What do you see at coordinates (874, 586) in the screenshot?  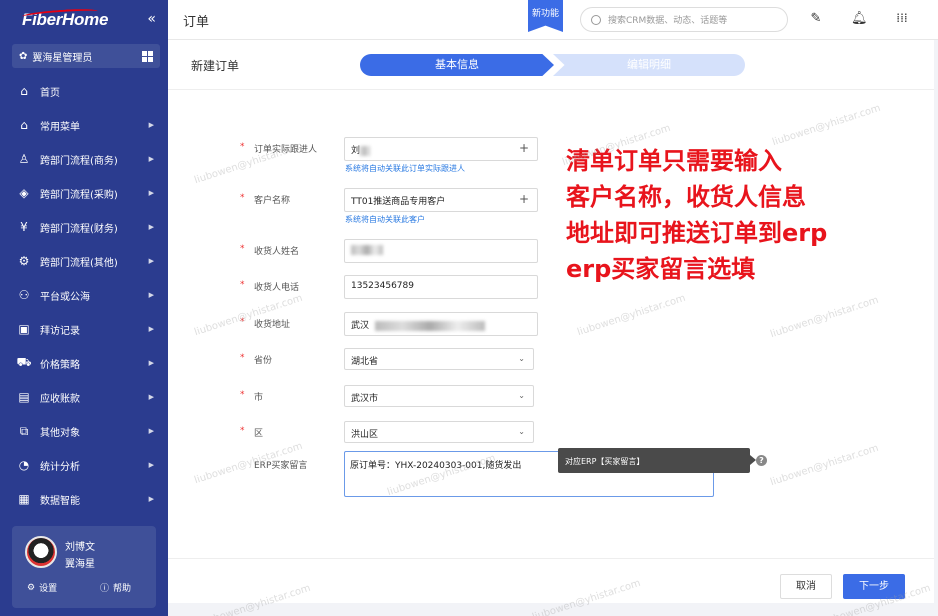 I see `next-button: 下一步` at bounding box center [874, 586].